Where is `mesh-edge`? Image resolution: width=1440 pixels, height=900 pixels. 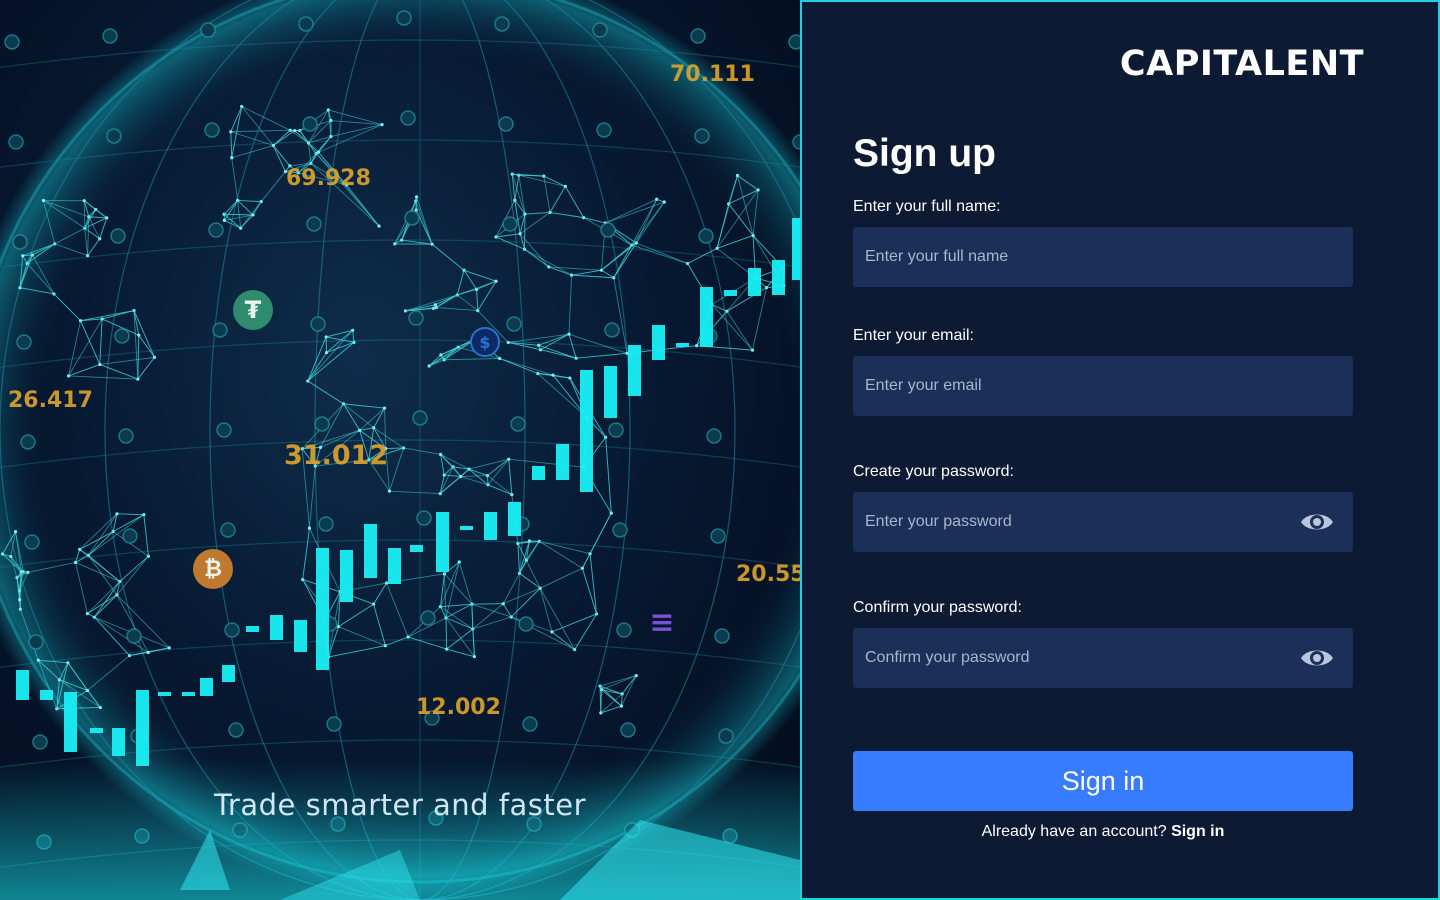 mesh-edge is located at coordinates (394, 448).